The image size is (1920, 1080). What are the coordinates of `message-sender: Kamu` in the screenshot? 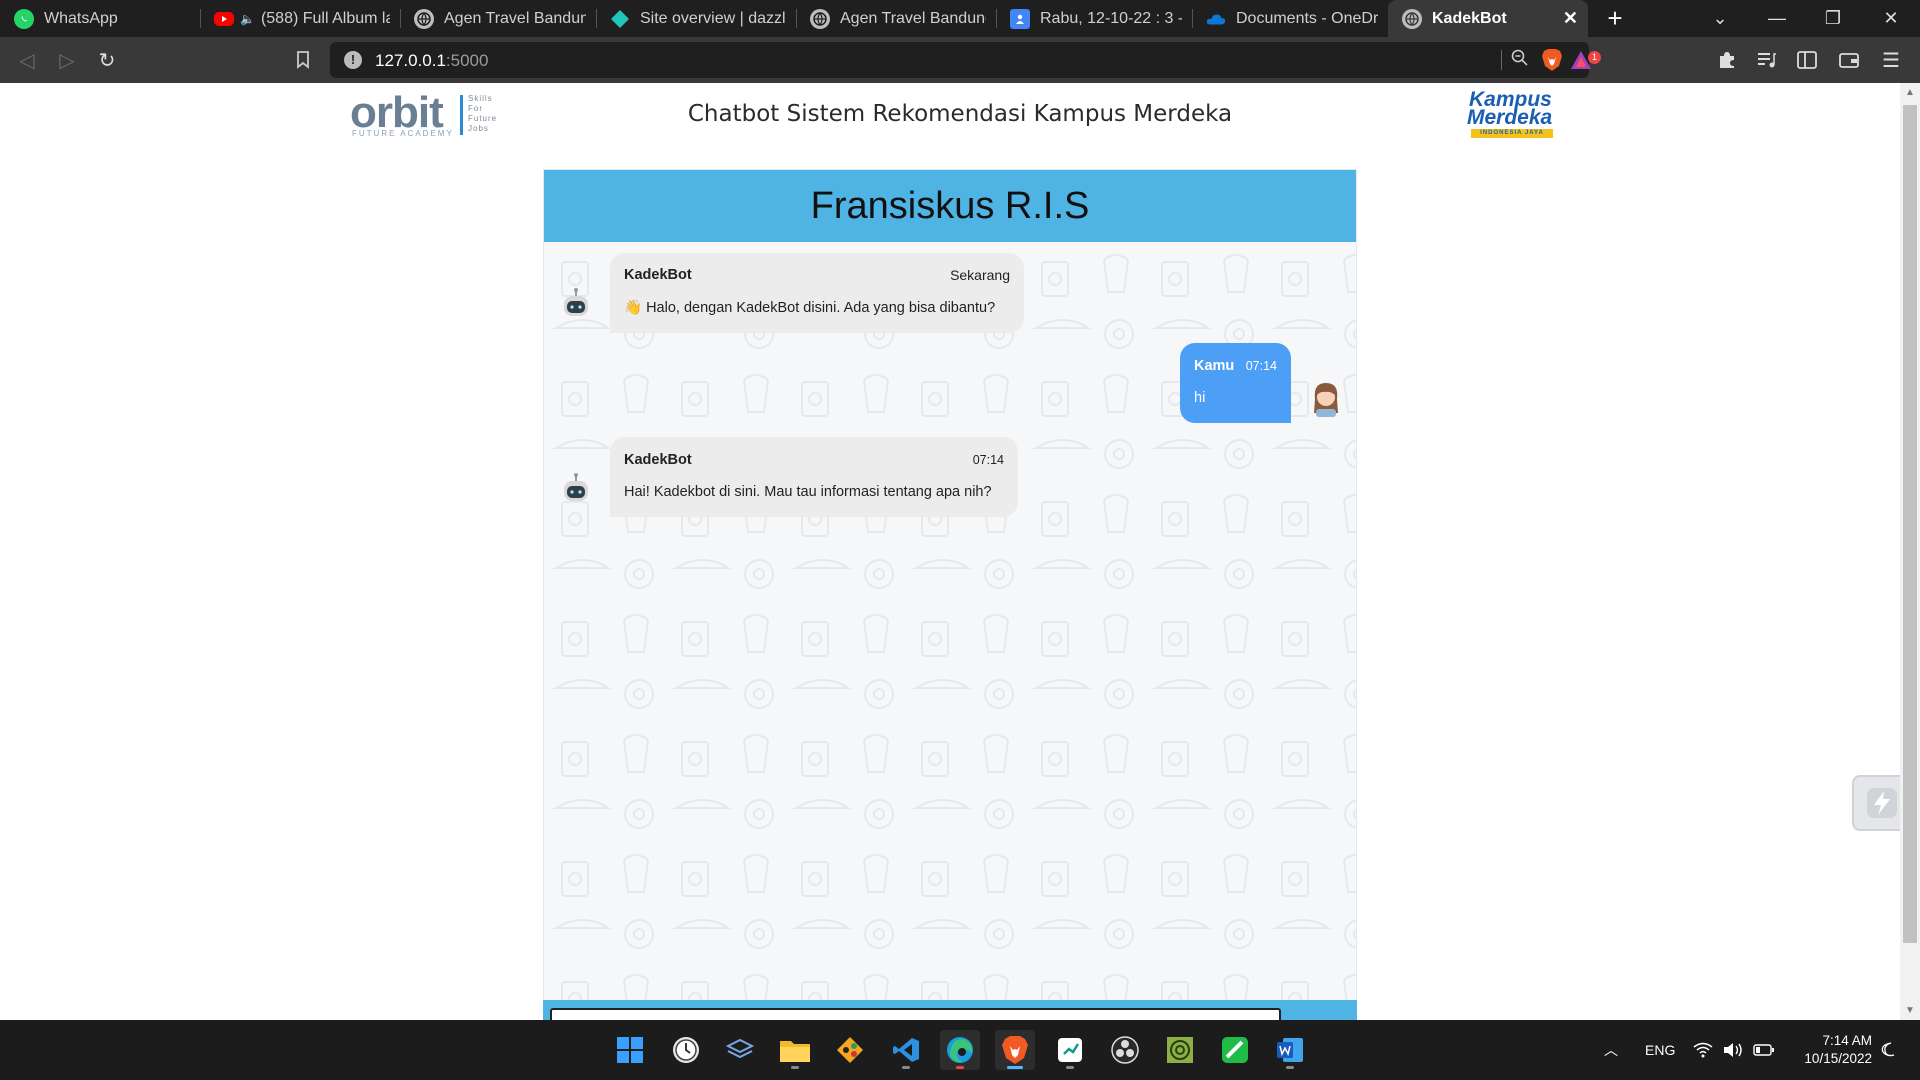 It's located at (1214, 366).